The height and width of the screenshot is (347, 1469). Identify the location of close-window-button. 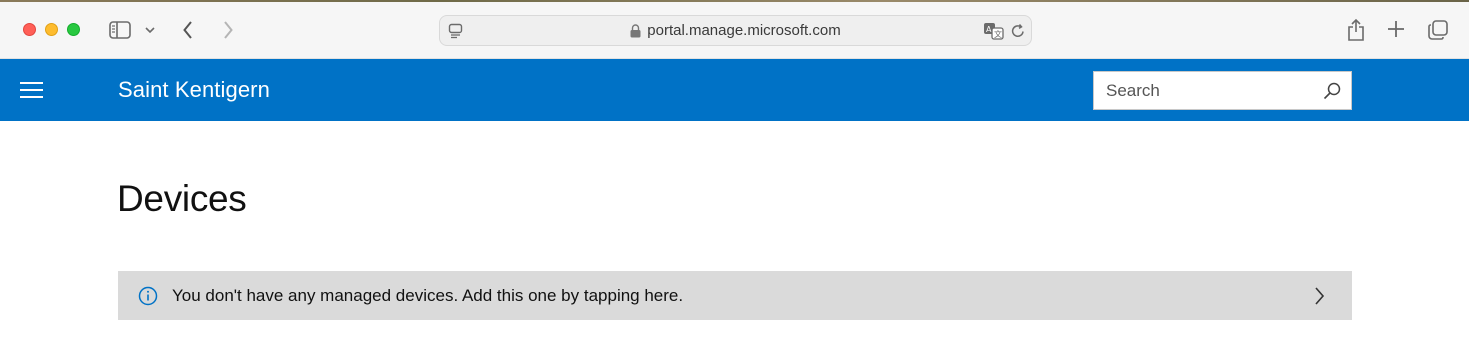
(29, 29).